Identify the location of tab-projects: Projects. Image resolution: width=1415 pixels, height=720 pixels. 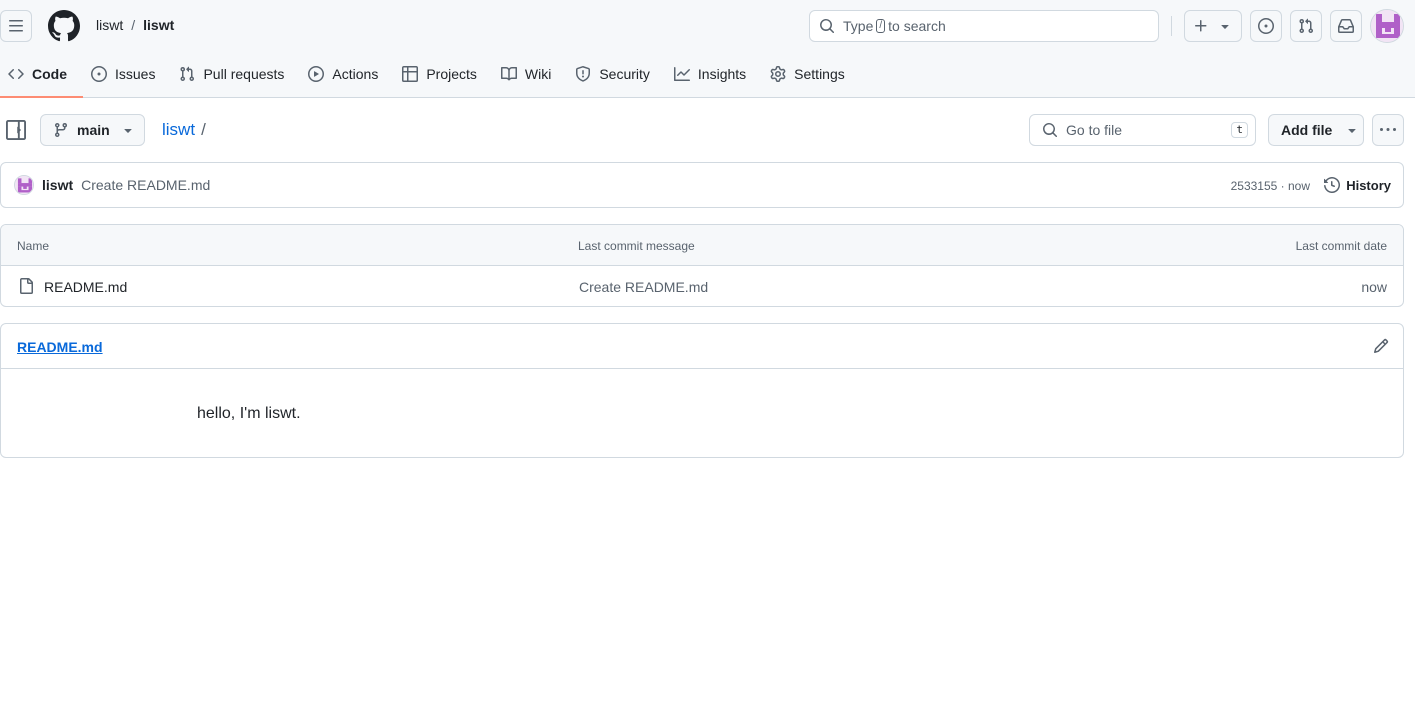
(439, 74).